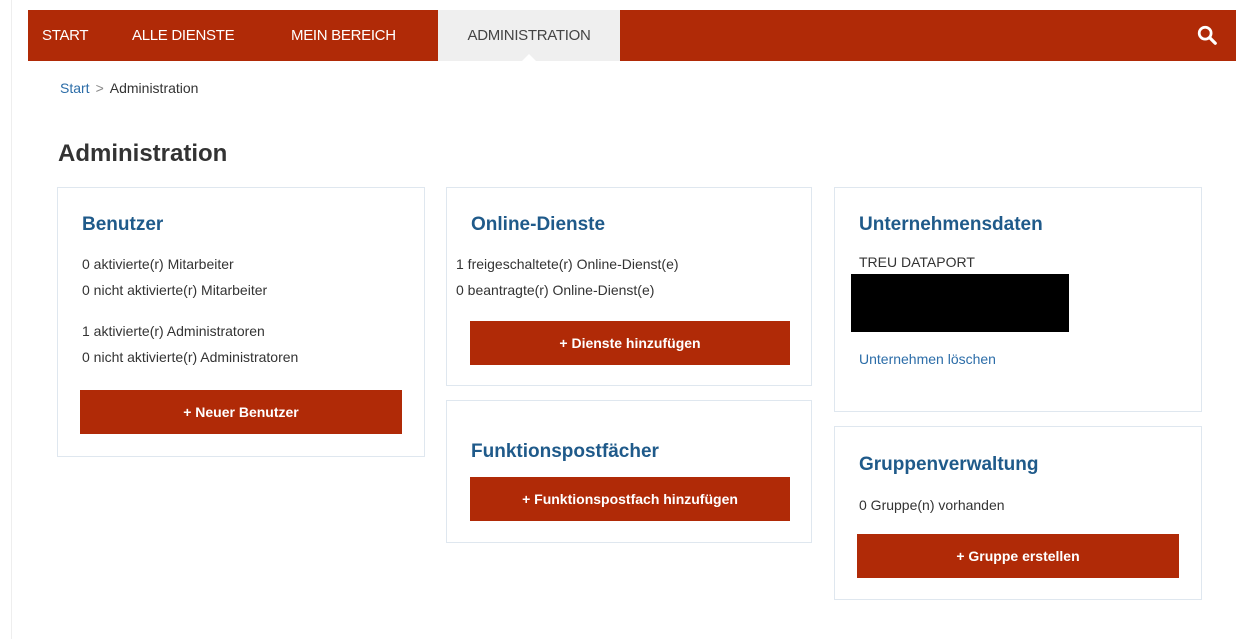  Describe the element at coordinates (927, 359) in the screenshot. I see `delete-company-link: Unternehmen löschen` at that location.